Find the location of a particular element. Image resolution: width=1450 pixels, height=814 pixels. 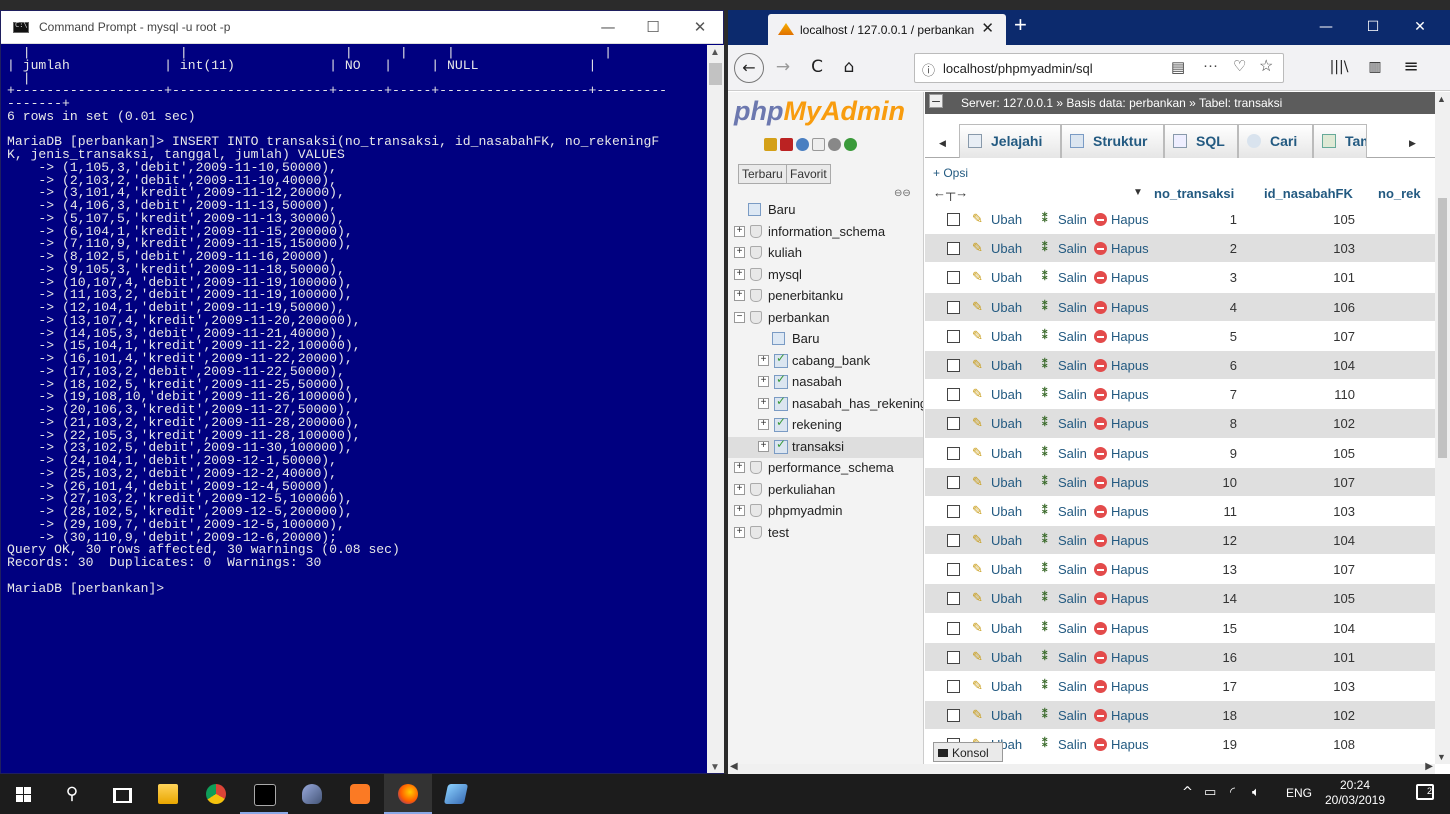

column-header-id-nasabahfk: id_nasabahFK is located at coordinates (1308, 193).